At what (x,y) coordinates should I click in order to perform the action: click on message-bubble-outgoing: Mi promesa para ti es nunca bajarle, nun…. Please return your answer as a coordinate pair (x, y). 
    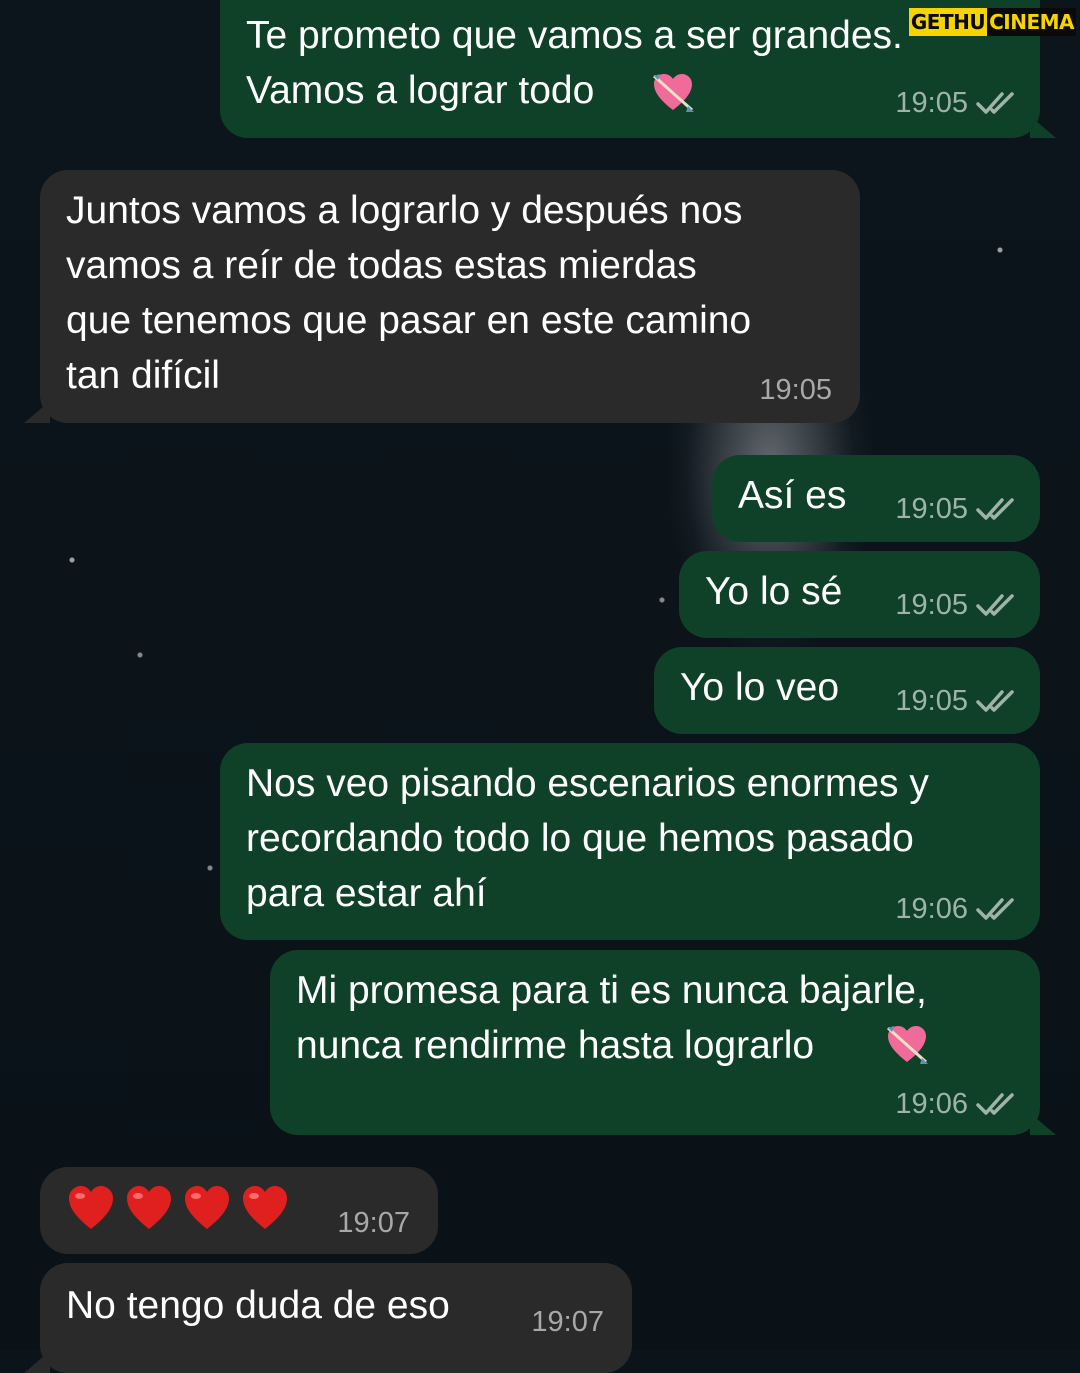
    Looking at the image, I should click on (663, 1042).